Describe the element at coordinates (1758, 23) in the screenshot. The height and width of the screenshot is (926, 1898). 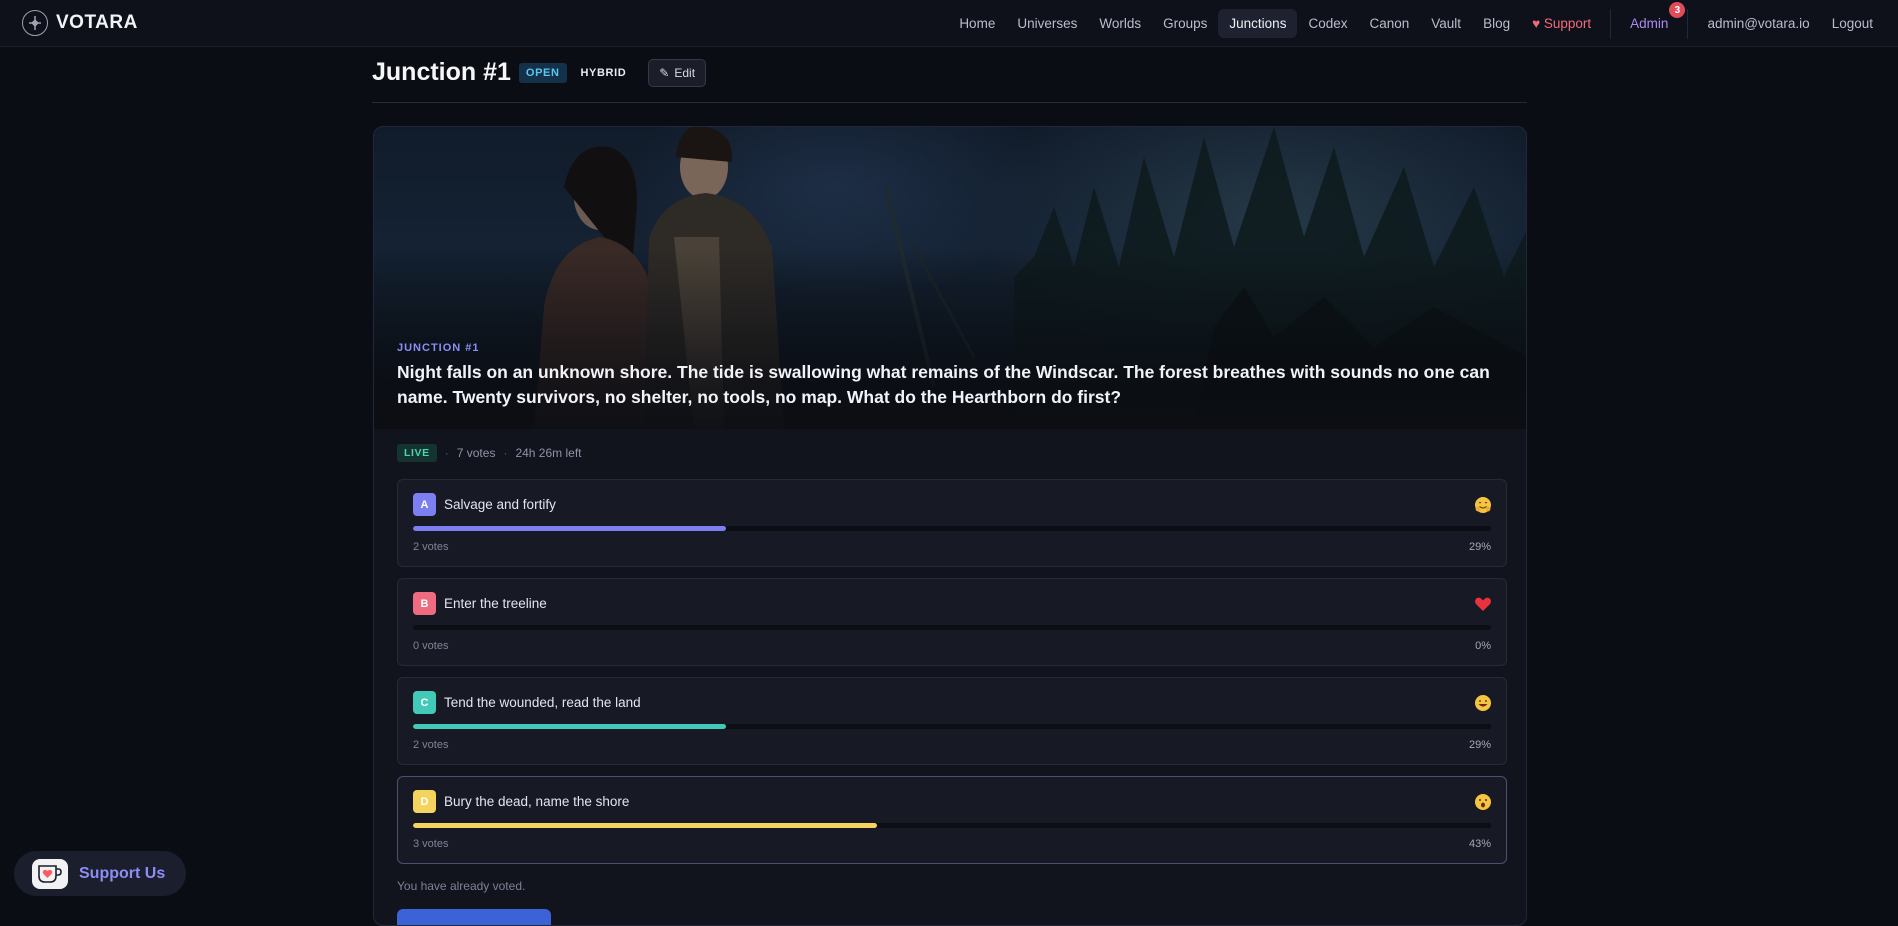
I see `nav-user-email: admin@votara.io` at that location.